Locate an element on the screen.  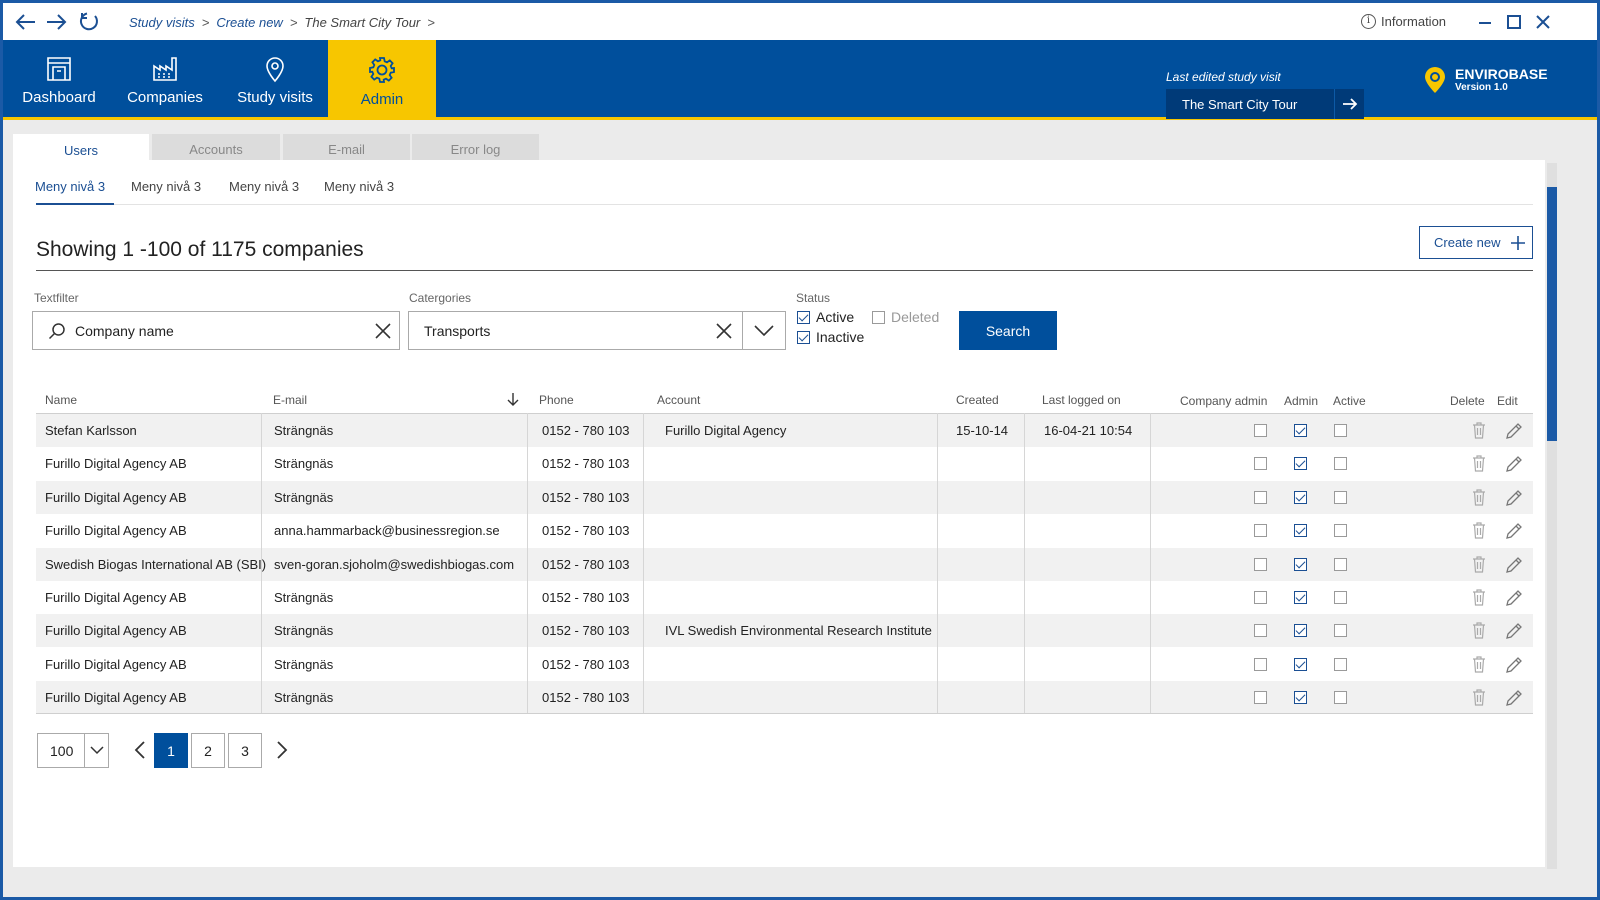
minimize-icon is located at coordinates (1485, 22).